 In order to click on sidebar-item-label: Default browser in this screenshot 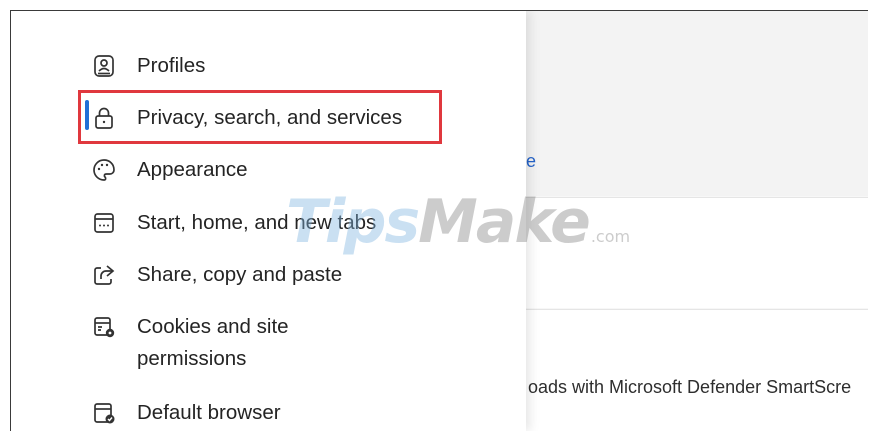, I will do `click(209, 412)`.